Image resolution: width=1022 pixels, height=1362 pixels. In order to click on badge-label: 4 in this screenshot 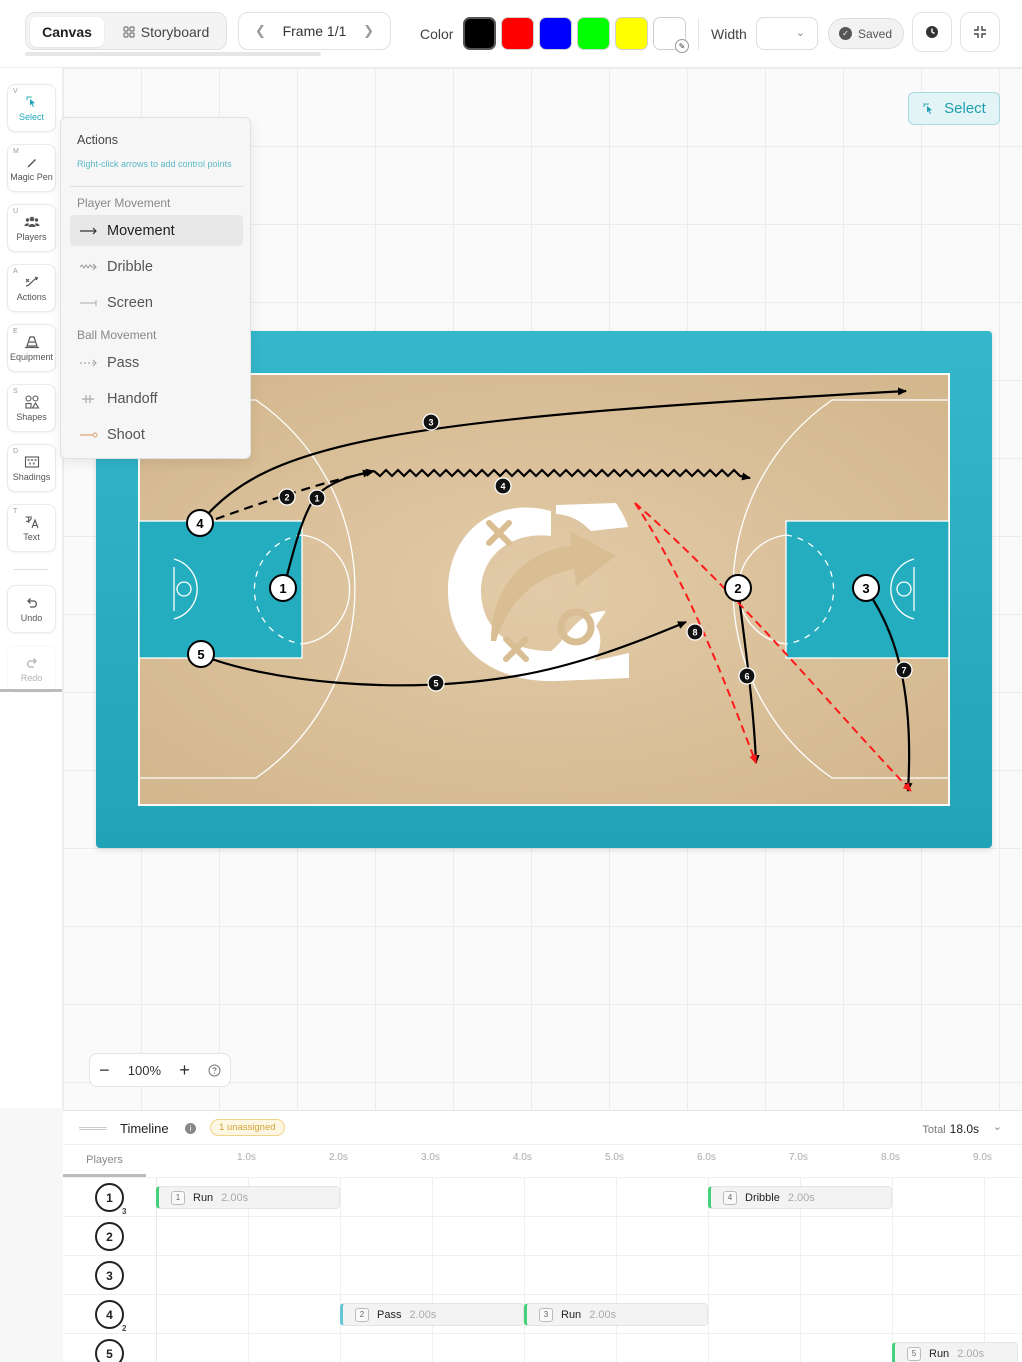, I will do `click(502, 487)`.